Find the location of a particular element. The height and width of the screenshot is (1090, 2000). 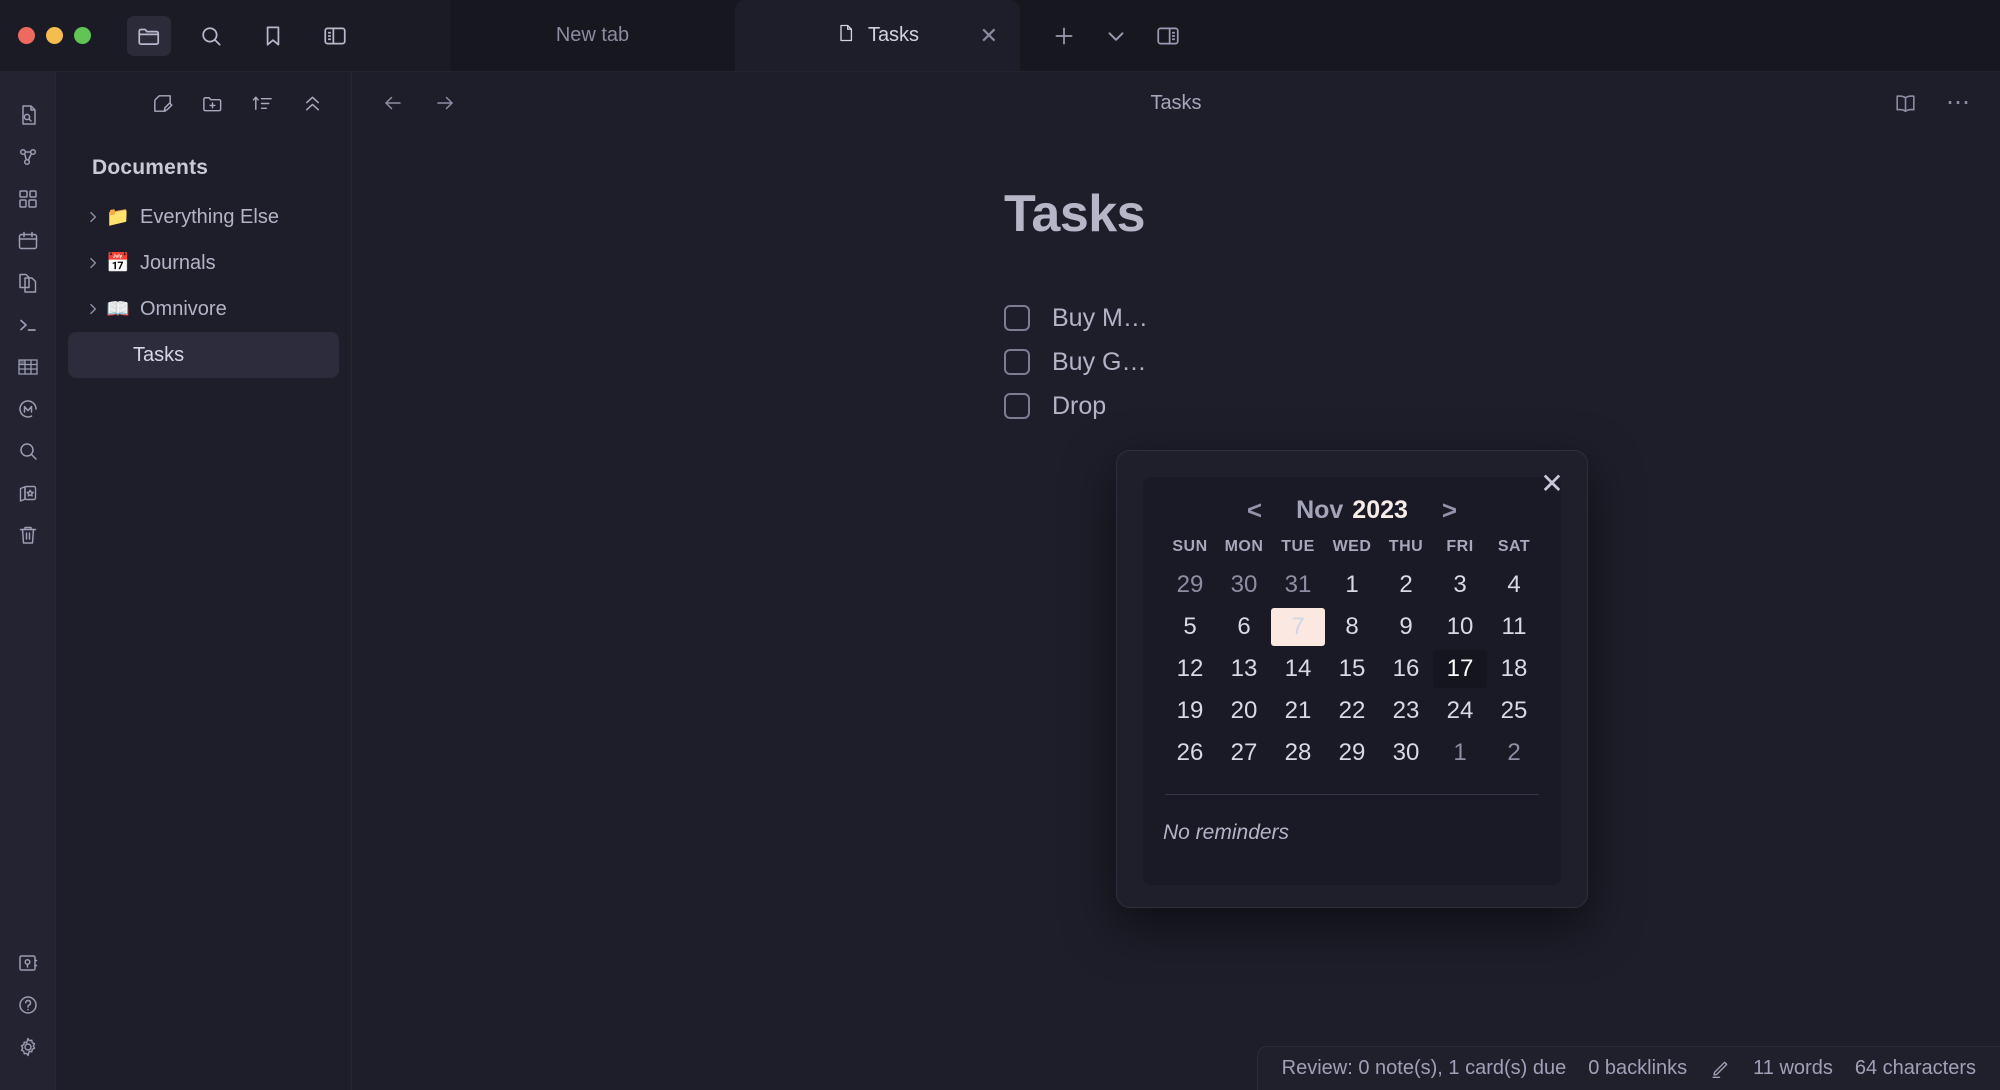

tab-tasks: Tasks ✕ is located at coordinates (877, 35).